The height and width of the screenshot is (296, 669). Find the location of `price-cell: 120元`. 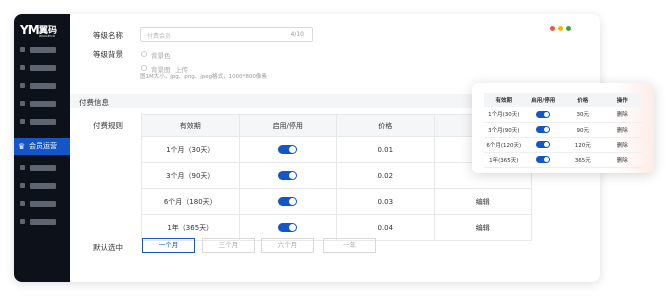

price-cell: 120元 is located at coordinates (583, 145).